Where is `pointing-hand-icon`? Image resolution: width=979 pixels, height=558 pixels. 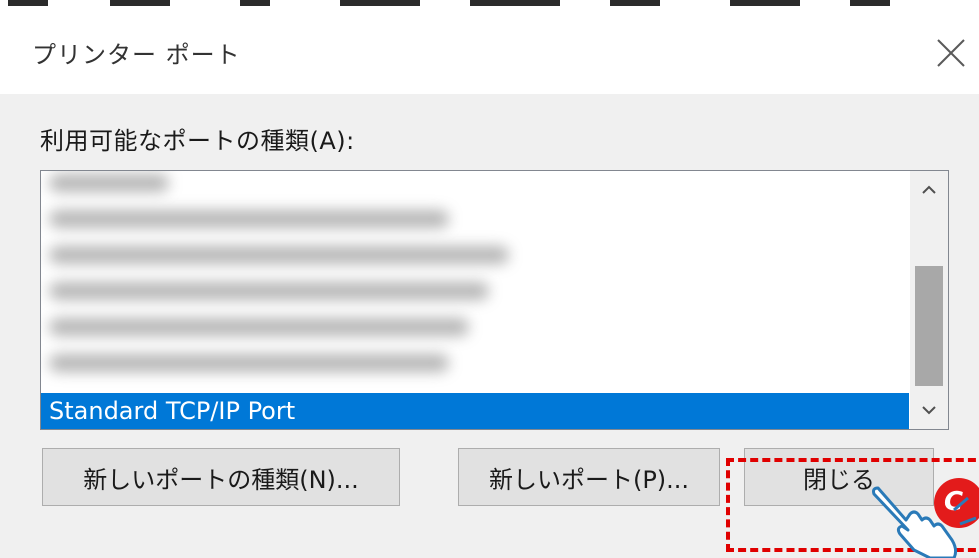
pointing-hand-icon is located at coordinates (924, 522).